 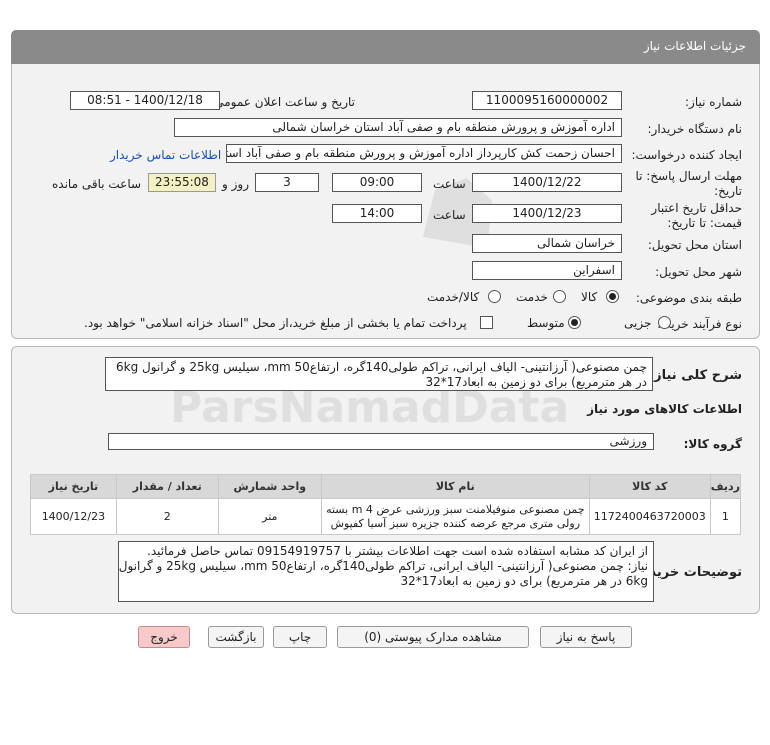 I want to click on category-radio-service, so click(x=559, y=296).